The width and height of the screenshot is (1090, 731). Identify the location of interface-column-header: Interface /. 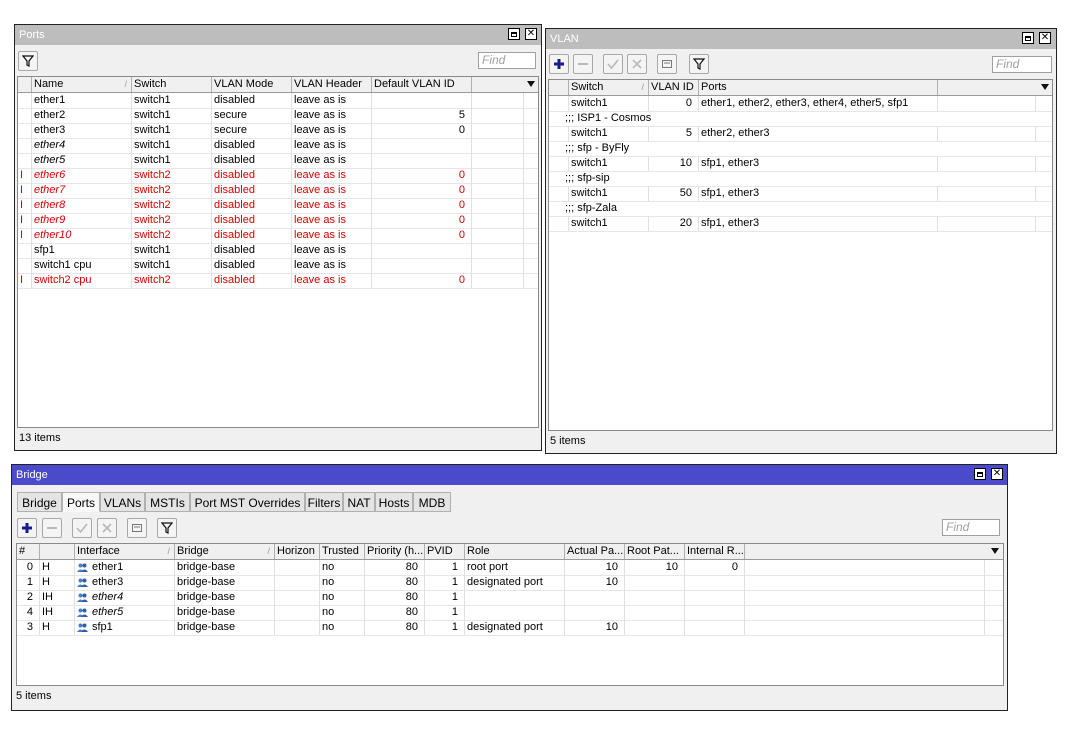
(125, 551).